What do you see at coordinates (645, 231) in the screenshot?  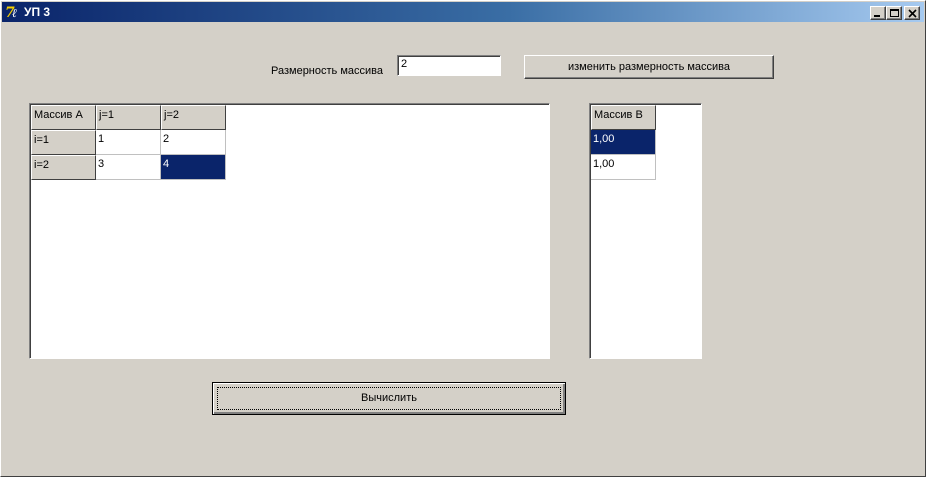 I see `array-b-grid: Массив B 1,00 1,00` at bounding box center [645, 231].